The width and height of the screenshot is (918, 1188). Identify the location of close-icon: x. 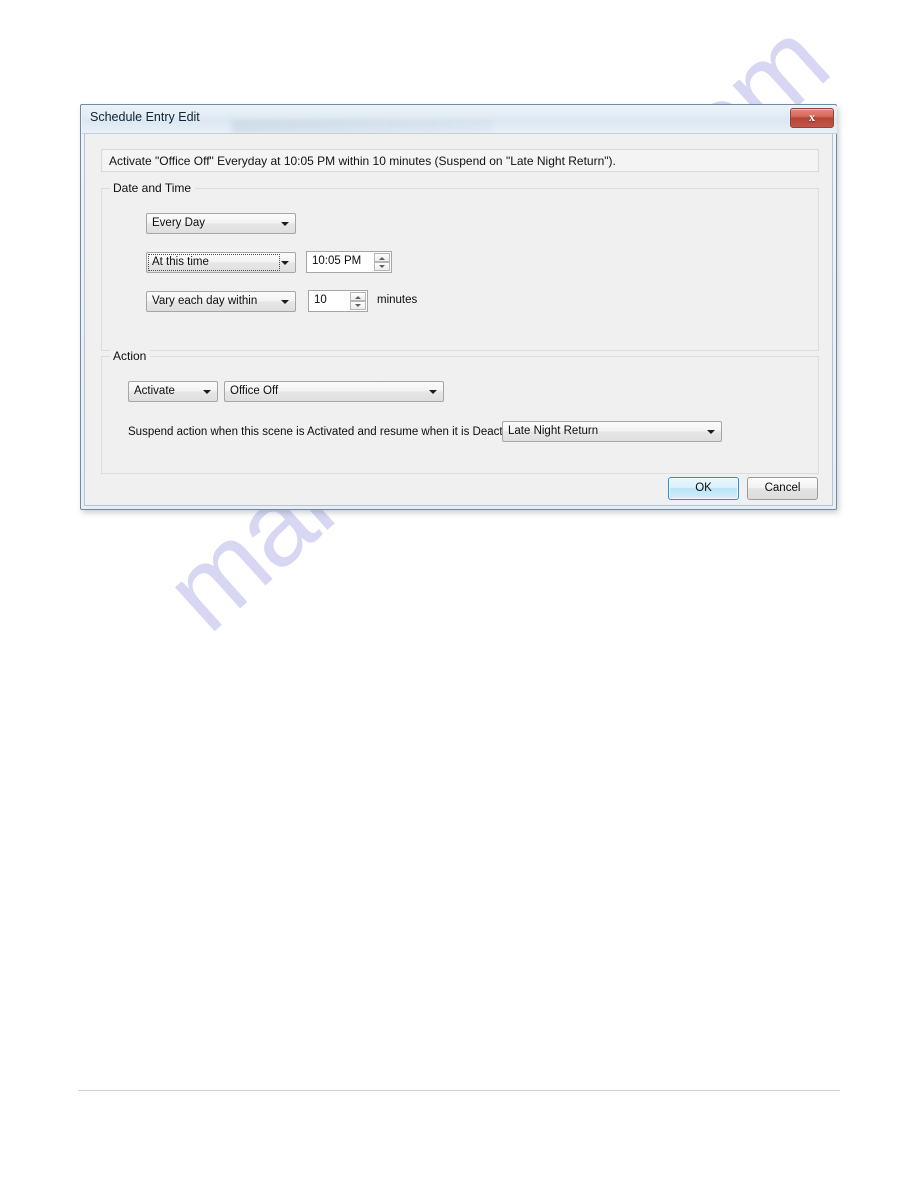
(812, 118).